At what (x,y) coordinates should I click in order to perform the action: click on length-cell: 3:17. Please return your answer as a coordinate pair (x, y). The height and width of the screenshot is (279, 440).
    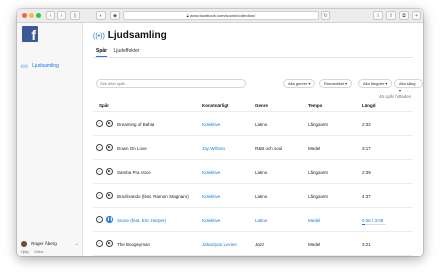
    Looking at the image, I should click on (366, 148).